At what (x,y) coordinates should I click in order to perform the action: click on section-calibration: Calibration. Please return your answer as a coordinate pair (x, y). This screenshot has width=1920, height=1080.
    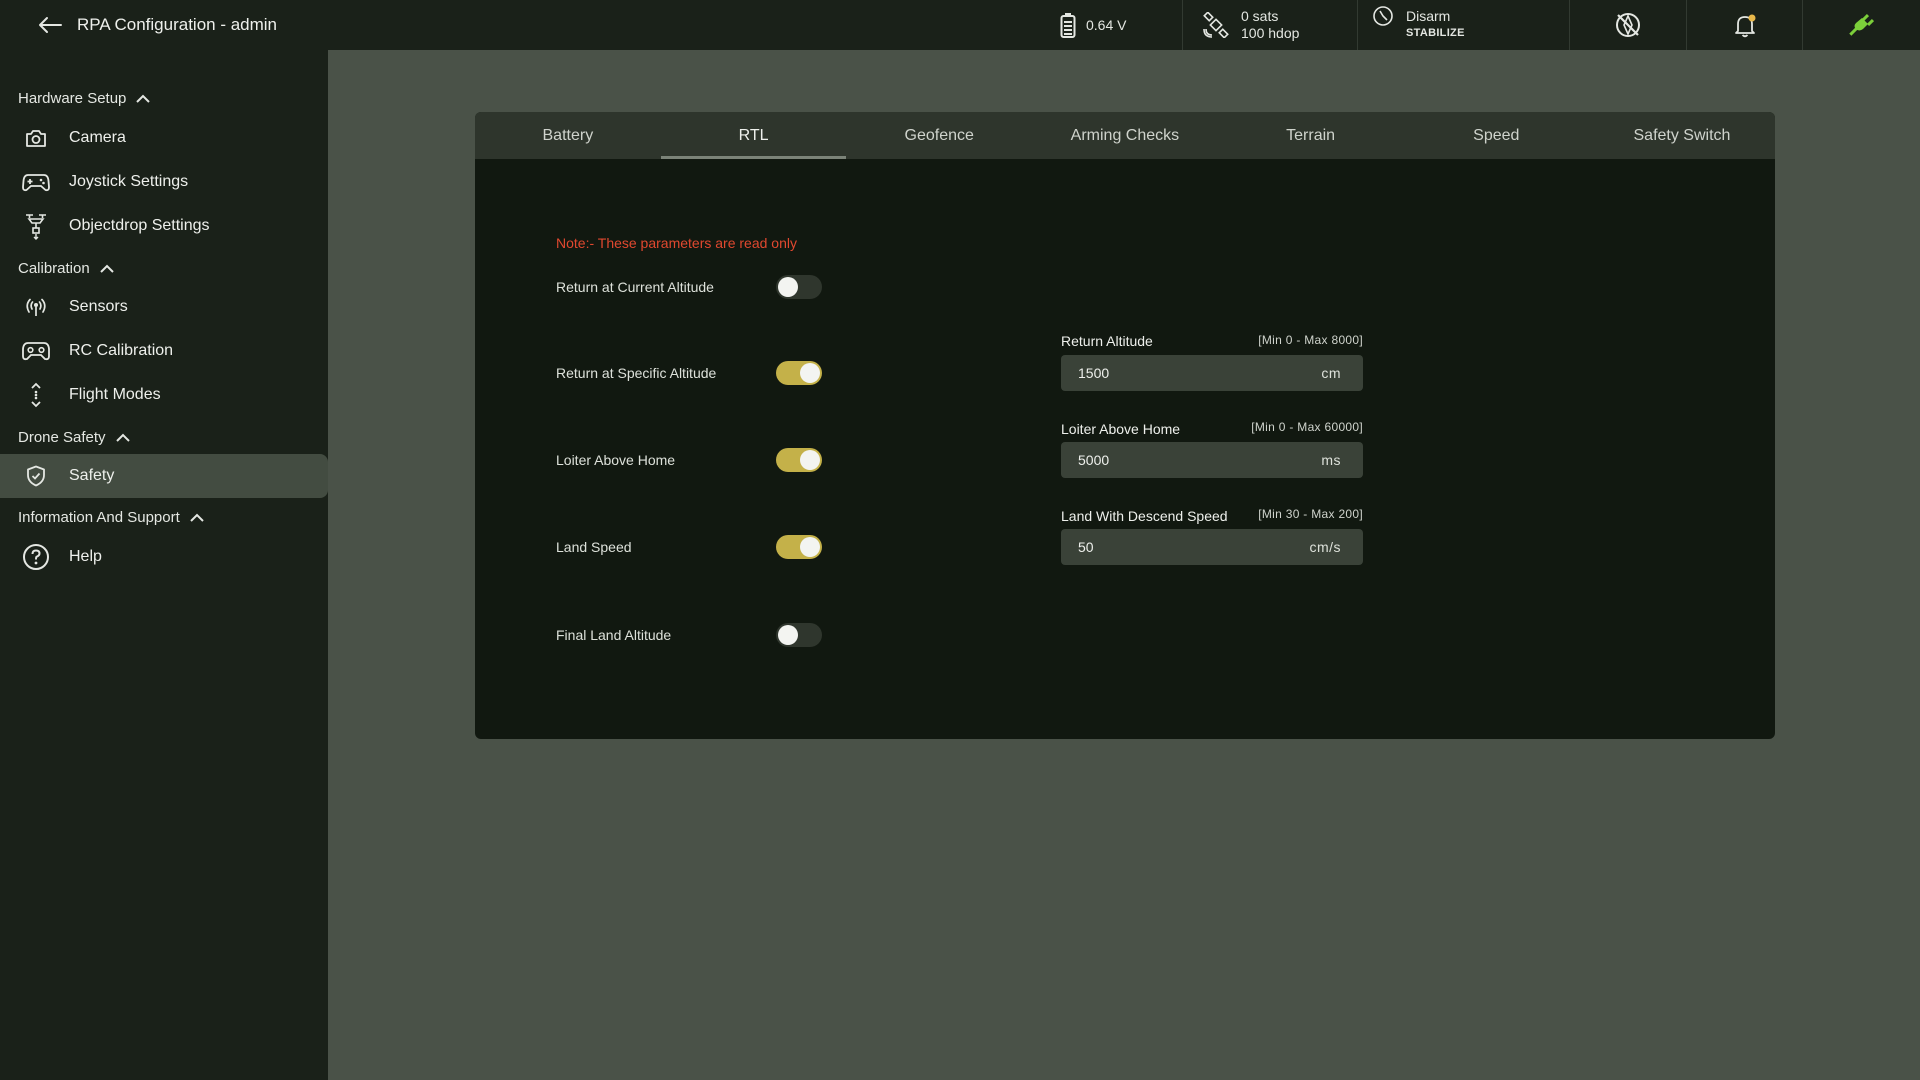
    Looking at the image, I should click on (66, 268).